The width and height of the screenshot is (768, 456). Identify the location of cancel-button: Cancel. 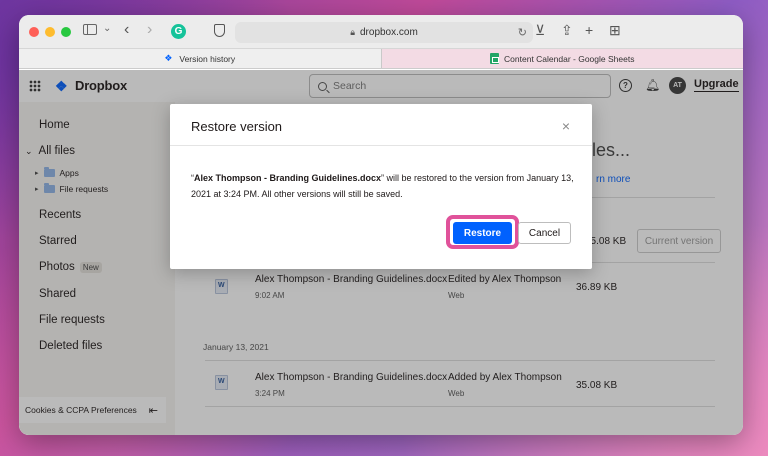
(544, 233).